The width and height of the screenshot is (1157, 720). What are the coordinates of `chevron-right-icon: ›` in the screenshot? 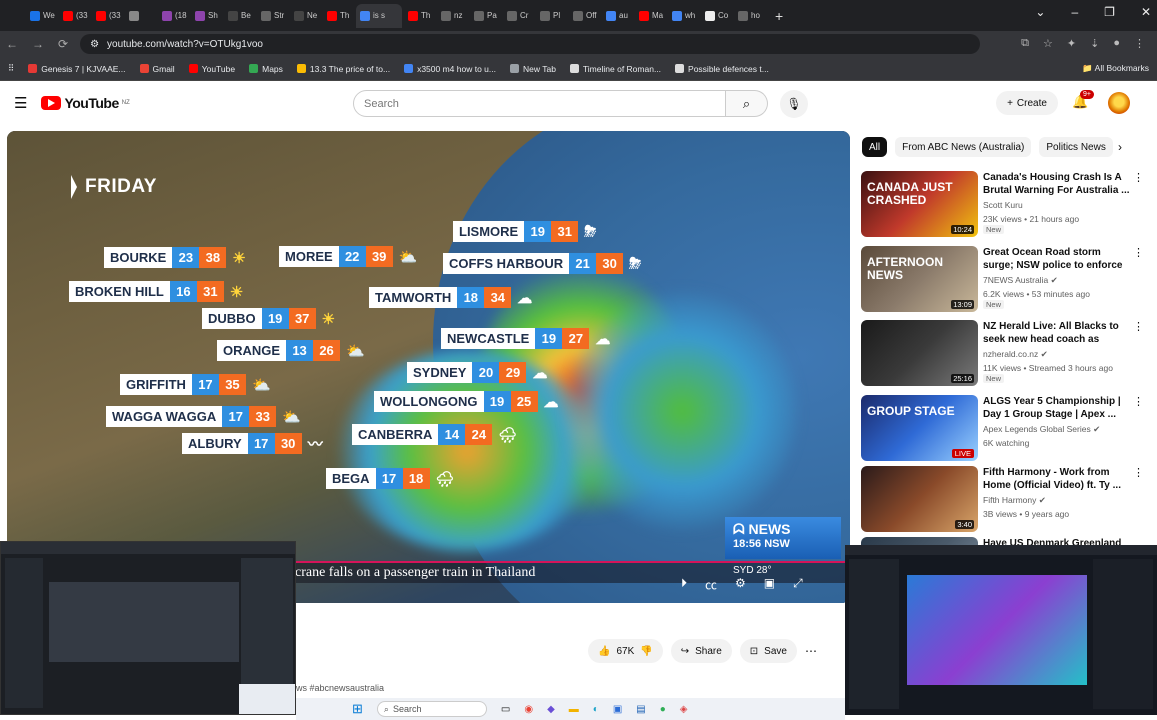 It's located at (1120, 147).